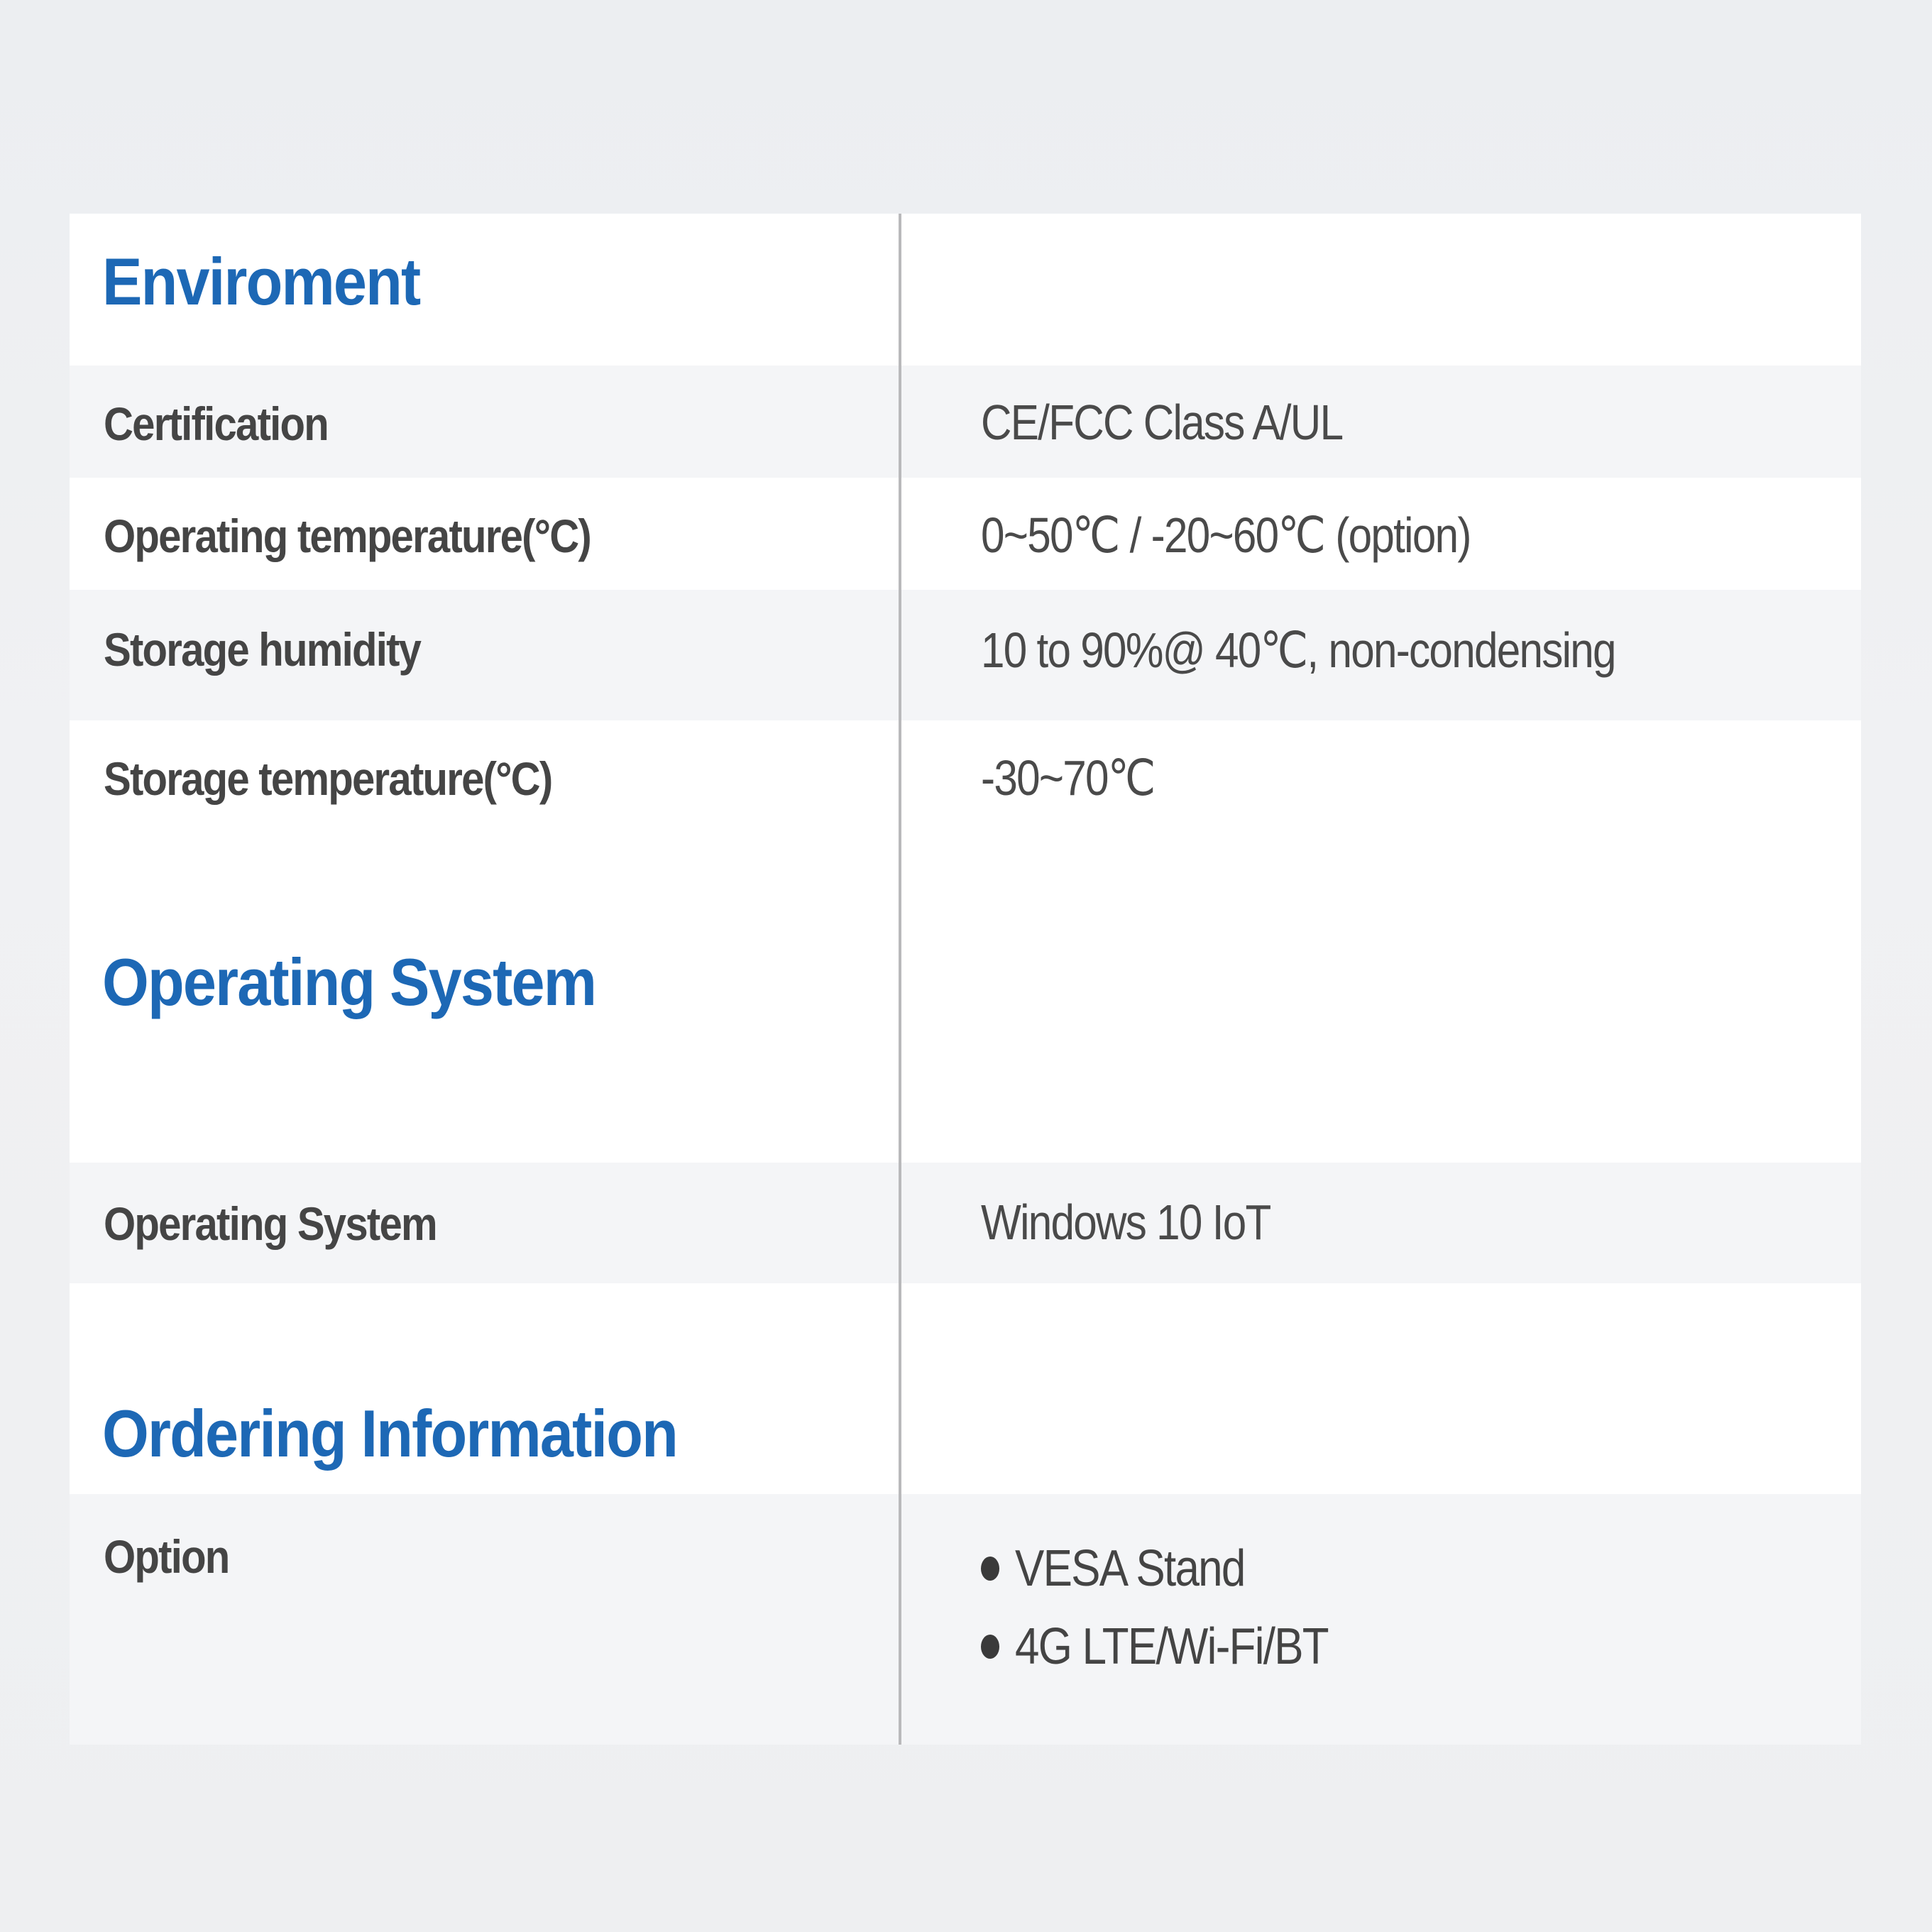  Describe the element at coordinates (349, 982) in the screenshot. I see `section-title: Operating System` at that location.